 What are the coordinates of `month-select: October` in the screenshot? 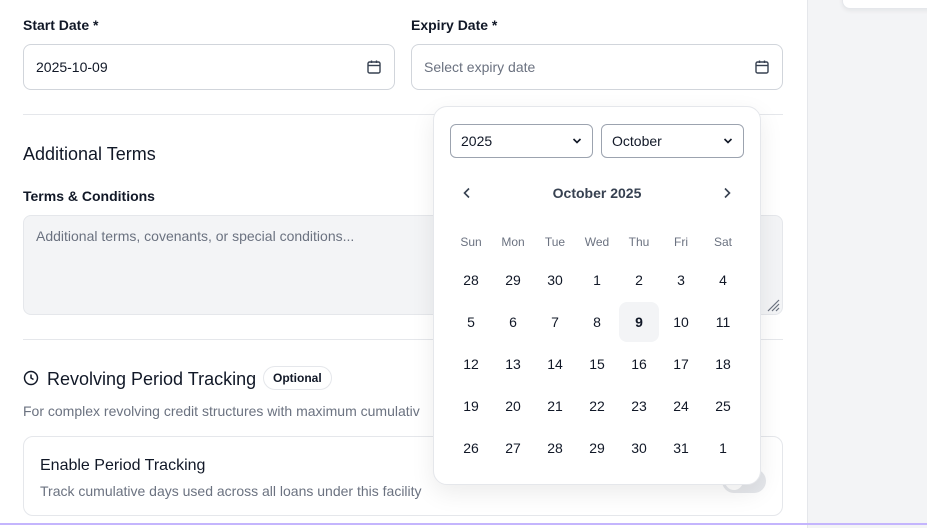 It's located at (672, 141).